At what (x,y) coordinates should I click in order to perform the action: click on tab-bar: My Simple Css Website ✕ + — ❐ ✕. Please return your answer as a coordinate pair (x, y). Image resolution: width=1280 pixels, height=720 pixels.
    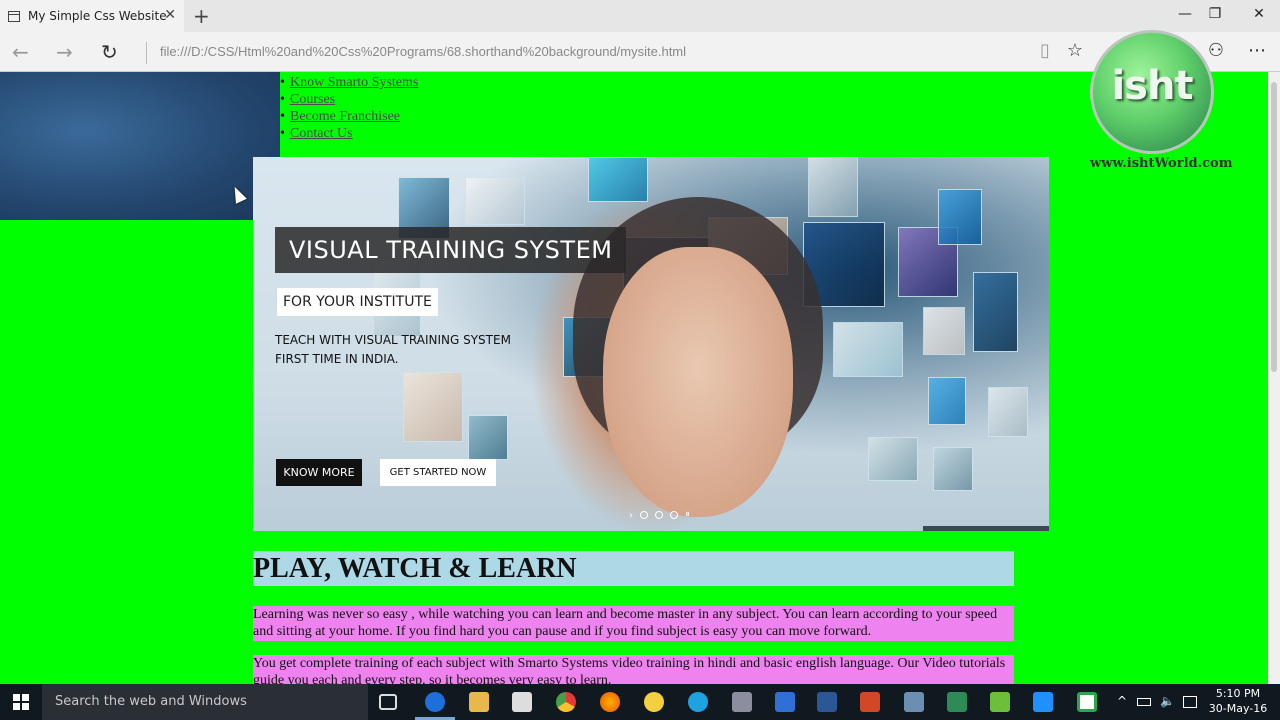
    Looking at the image, I should click on (640, 16).